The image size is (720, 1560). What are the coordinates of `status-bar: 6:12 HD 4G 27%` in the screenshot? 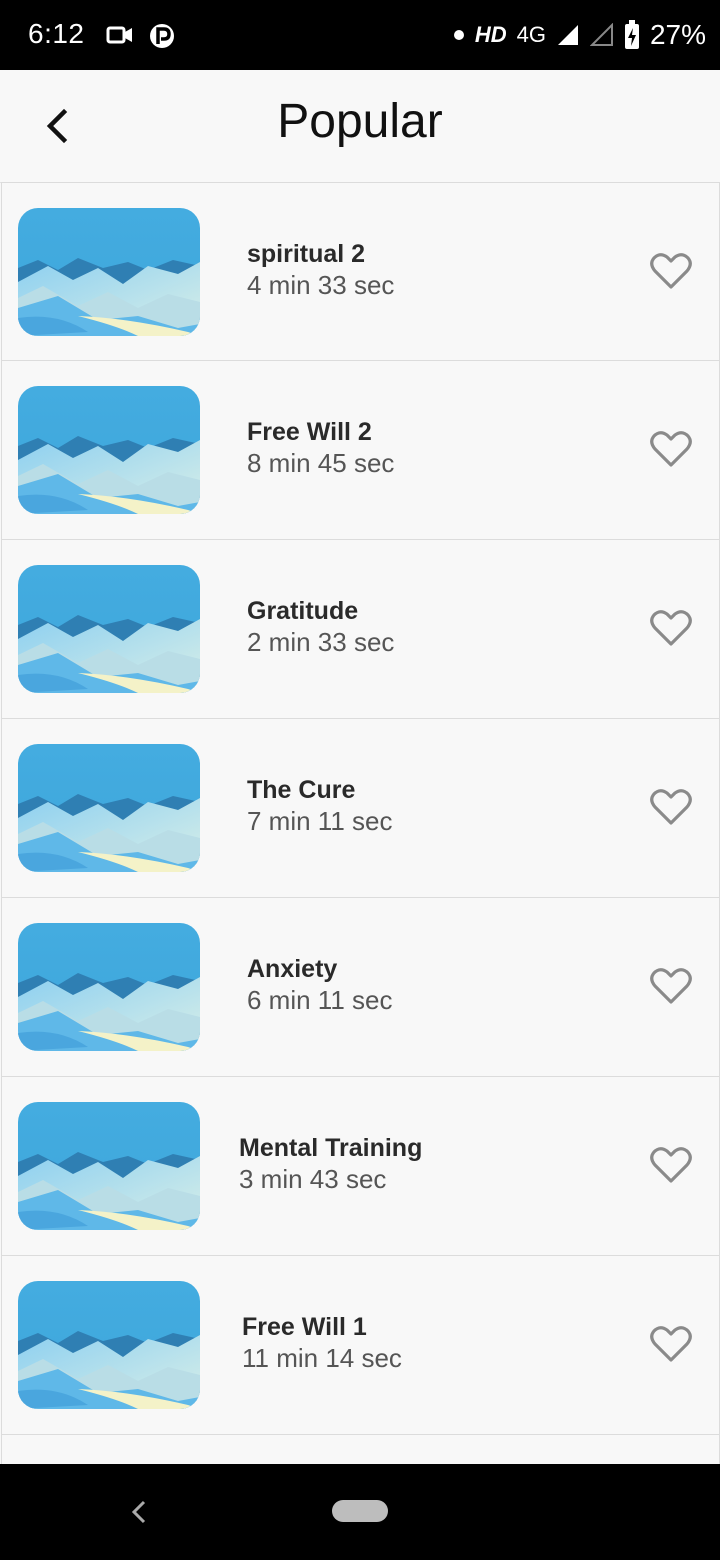 It's located at (360, 35).